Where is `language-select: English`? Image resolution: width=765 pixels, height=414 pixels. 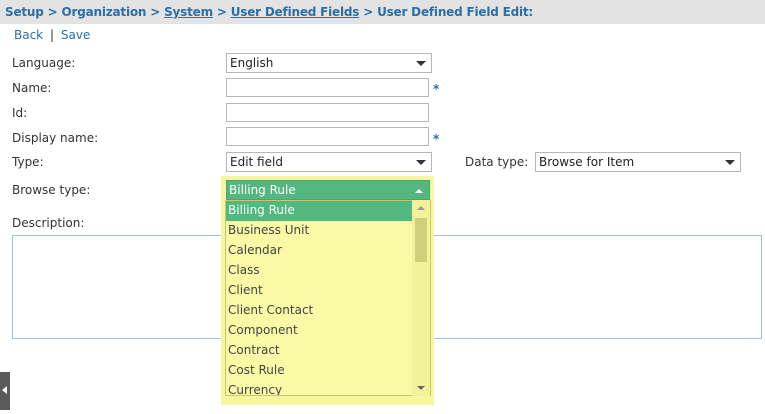
language-select: English is located at coordinates (329, 63).